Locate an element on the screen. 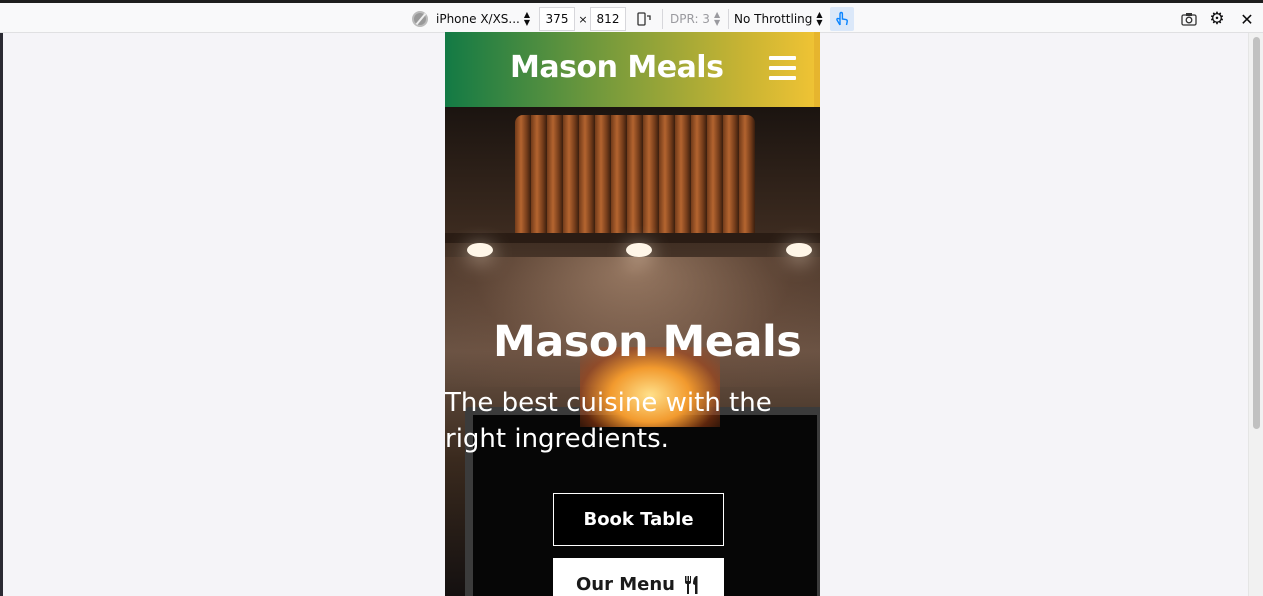  site-brand: Mason Meals is located at coordinates (617, 67).